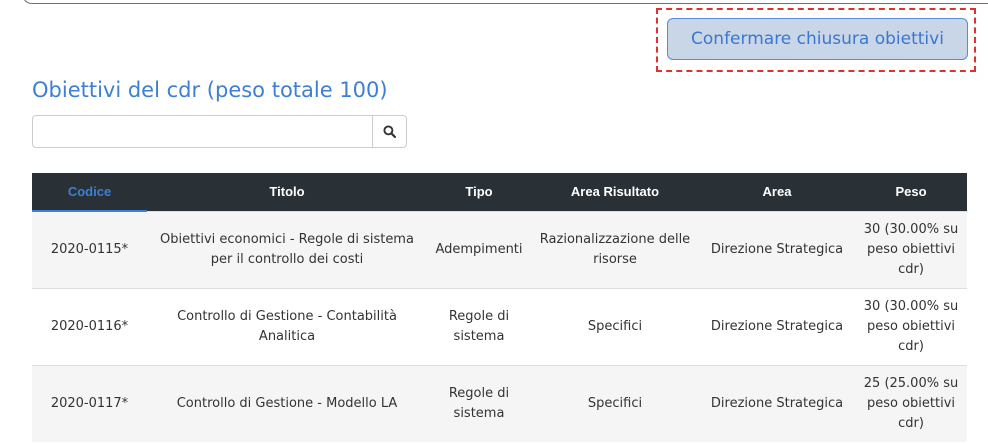 This screenshot has width=988, height=444. I want to click on cell-codice: 2020-0116*, so click(89, 326).